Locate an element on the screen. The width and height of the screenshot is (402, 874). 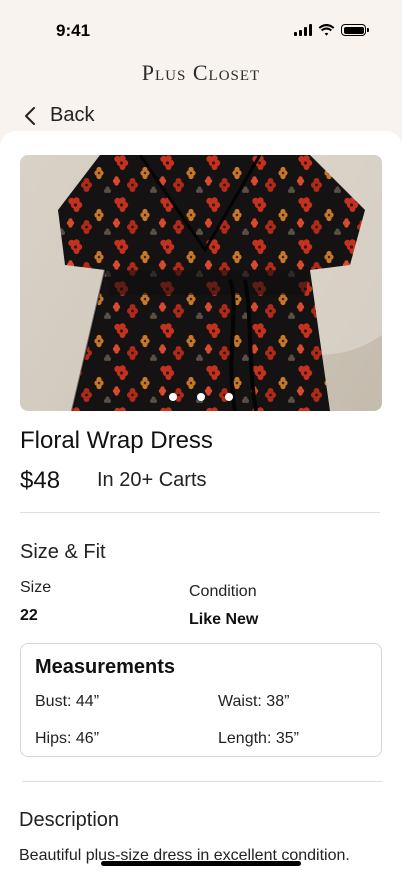
size-fit-heading: Size & Fit is located at coordinates (63, 552).